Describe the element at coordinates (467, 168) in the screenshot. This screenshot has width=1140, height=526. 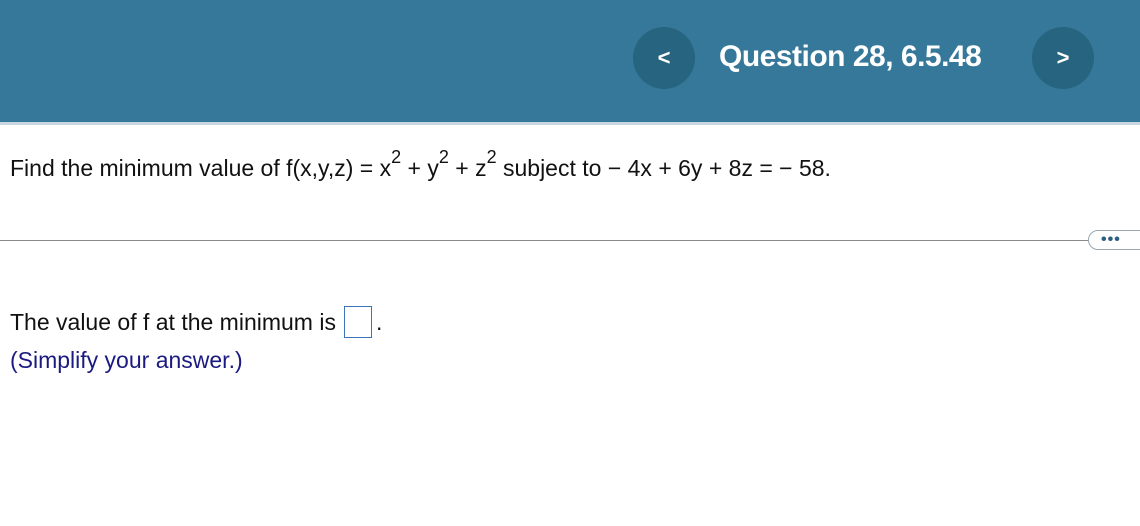
I see `prompt-term: + z` at that location.